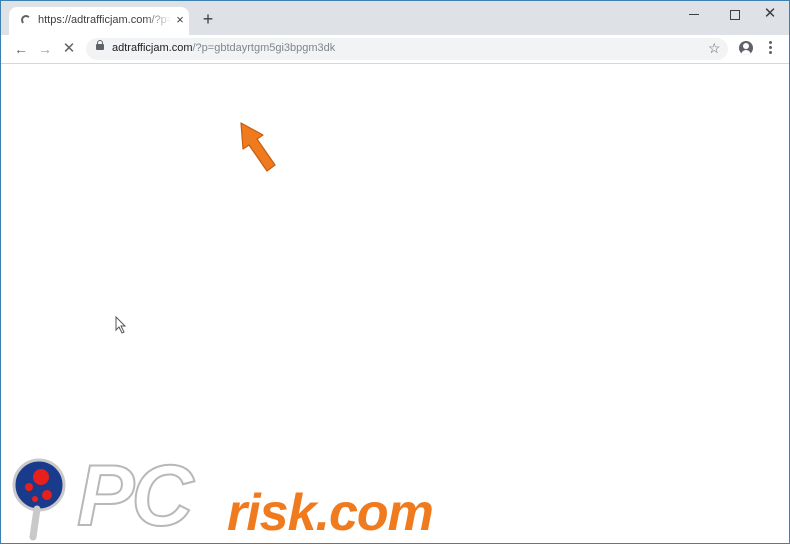 This screenshot has height=546, width=790. I want to click on minimize-button, so click(694, 15).